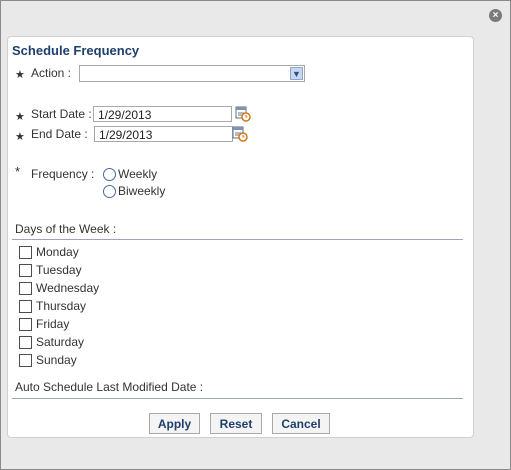  Describe the element at coordinates (25, 306) in the screenshot. I see `thursday-checkbox` at that location.